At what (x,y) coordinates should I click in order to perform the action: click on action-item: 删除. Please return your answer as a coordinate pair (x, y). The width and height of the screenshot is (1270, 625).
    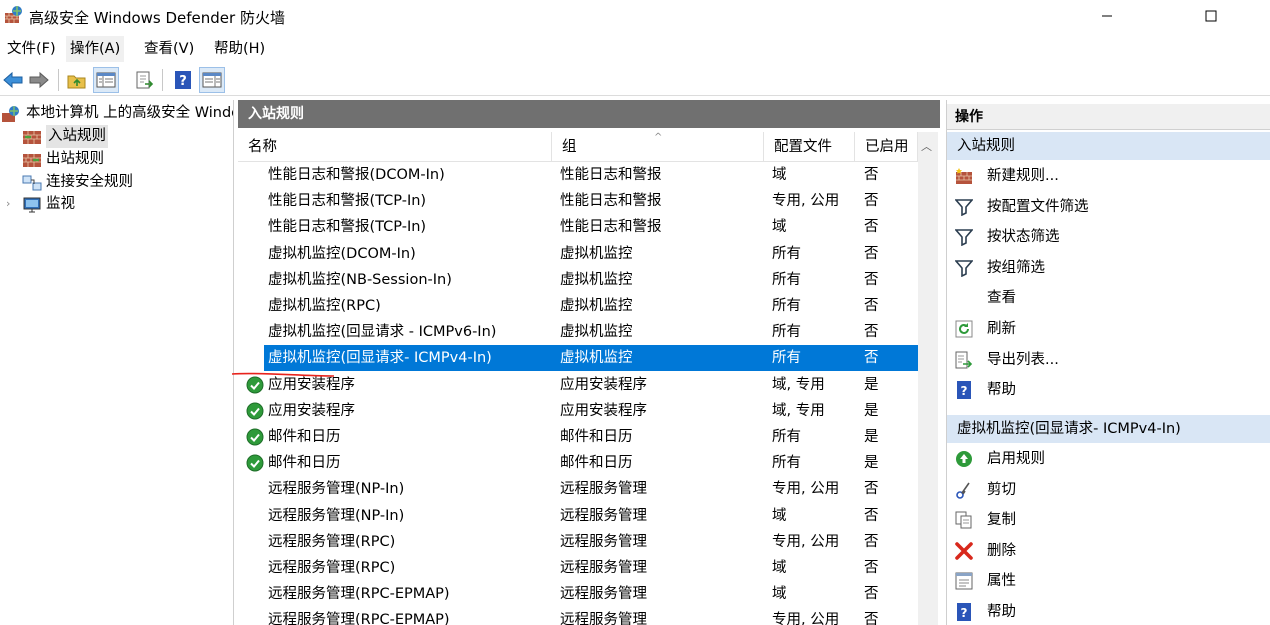
    Looking at the image, I should click on (1108, 551).